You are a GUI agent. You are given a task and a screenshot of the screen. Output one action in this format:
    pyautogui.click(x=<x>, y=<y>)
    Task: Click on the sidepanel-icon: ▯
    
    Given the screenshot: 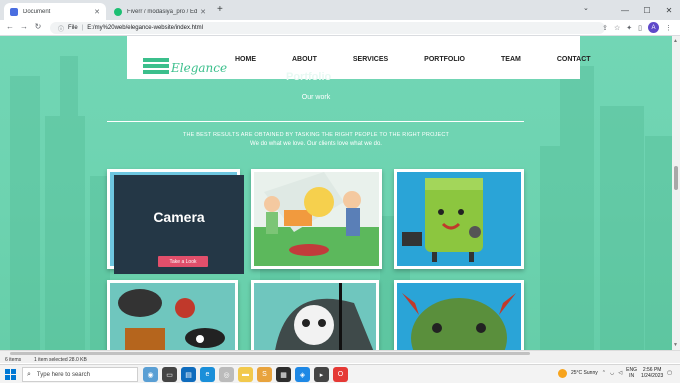 What is the action you would take?
    pyautogui.click(x=640, y=28)
    